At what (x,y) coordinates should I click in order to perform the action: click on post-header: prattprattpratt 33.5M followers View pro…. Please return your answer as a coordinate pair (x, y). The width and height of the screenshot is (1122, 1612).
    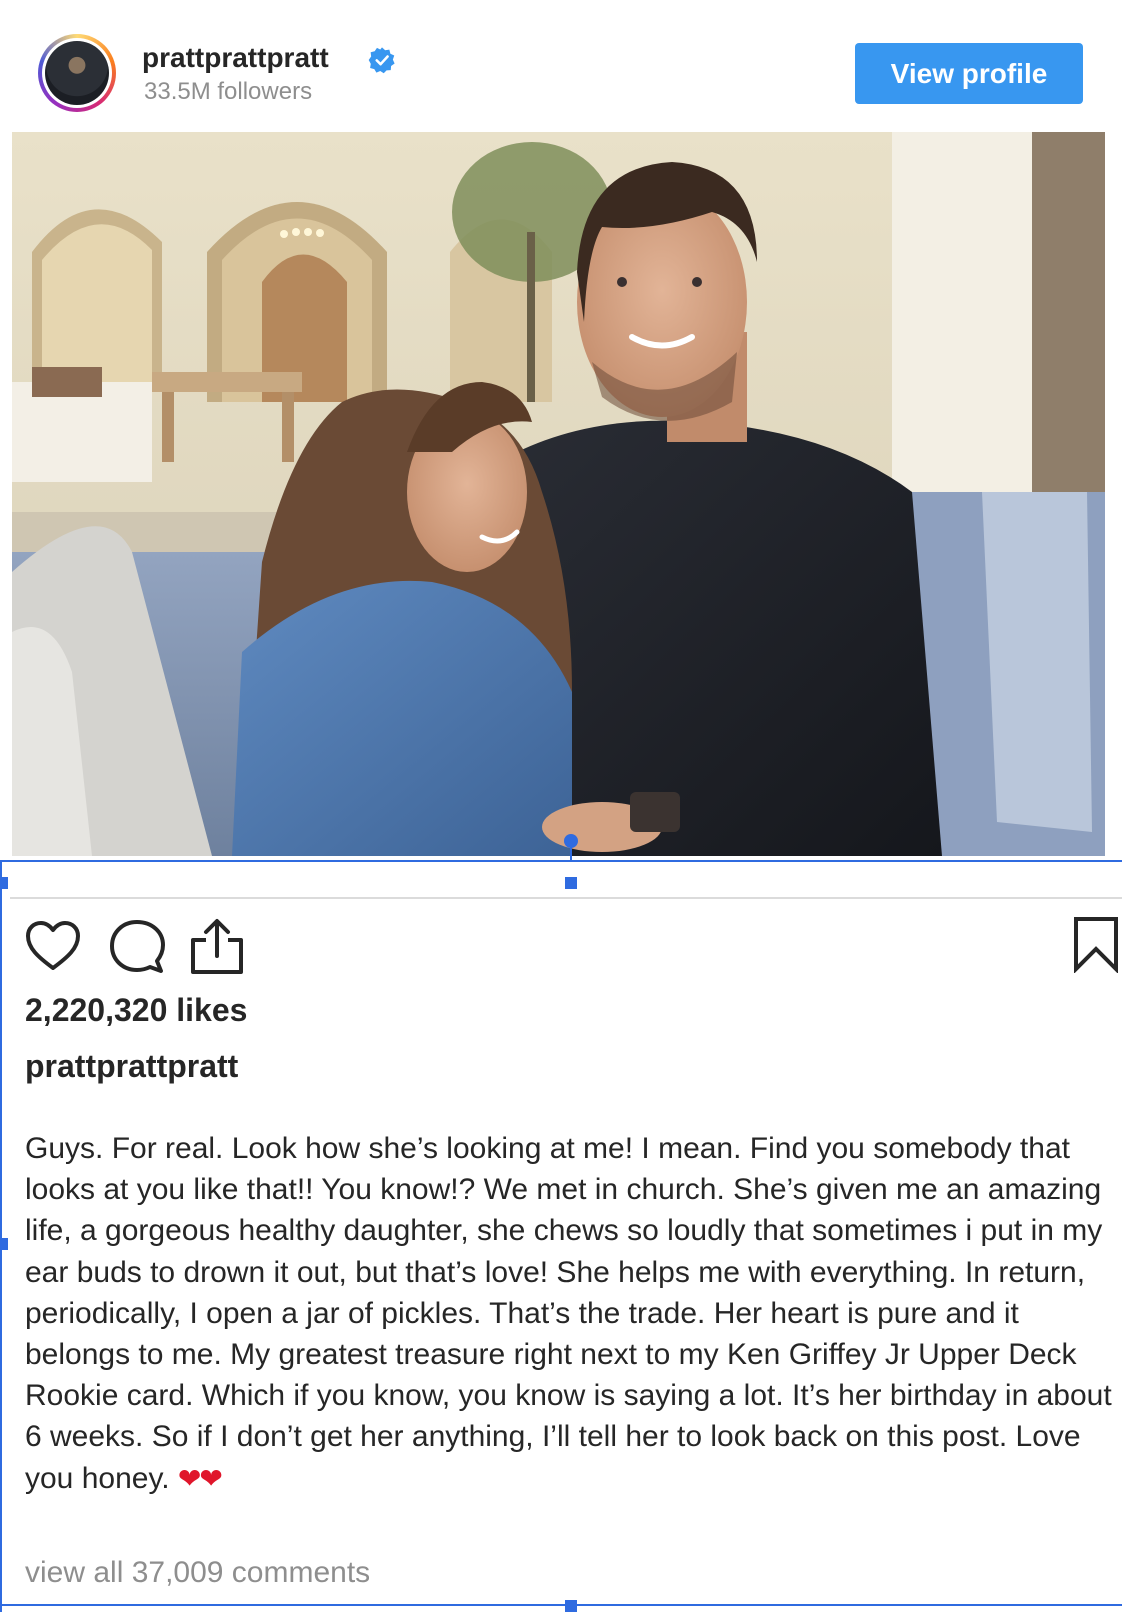
    Looking at the image, I should click on (561, 66).